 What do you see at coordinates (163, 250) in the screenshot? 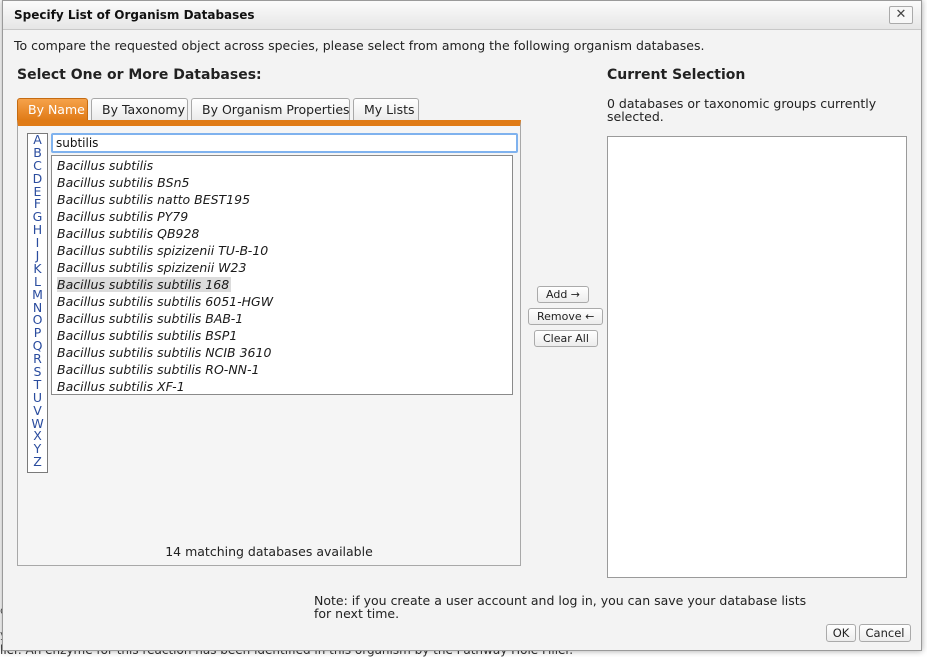
I see `list-item-label: Bacillus subtilis spizizenii TU-B-10` at bounding box center [163, 250].